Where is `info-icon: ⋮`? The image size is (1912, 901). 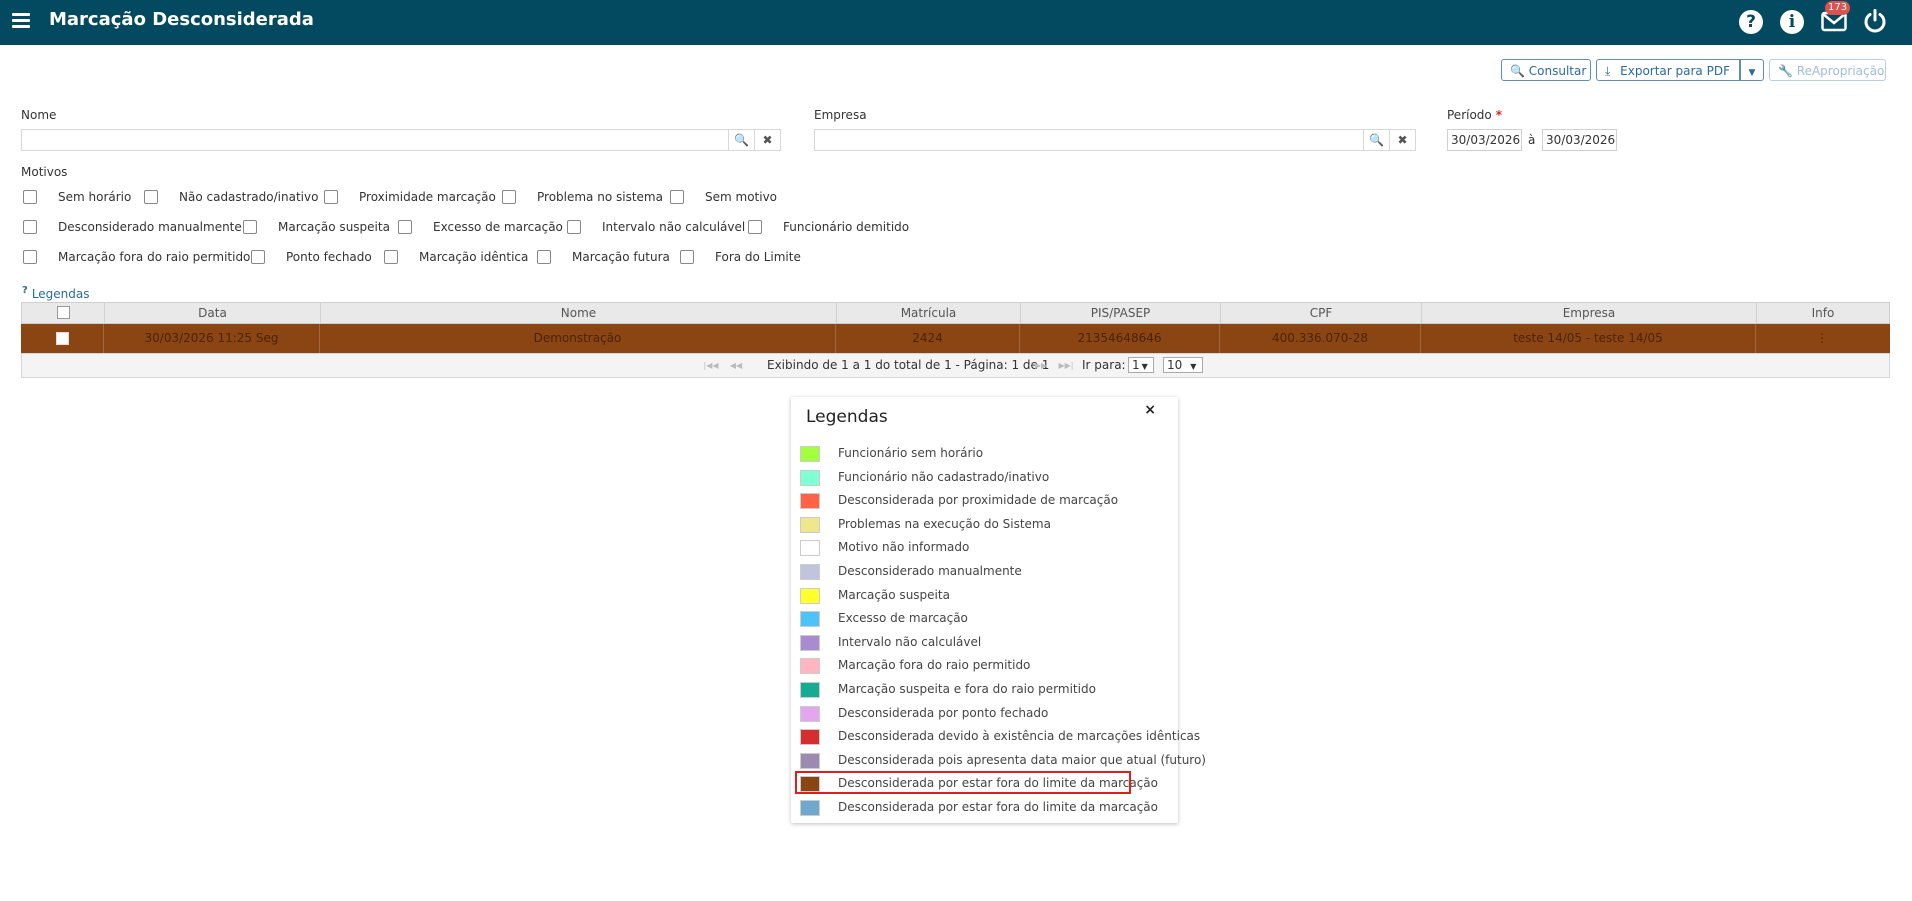 info-icon: ⋮ is located at coordinates (1822, 338).